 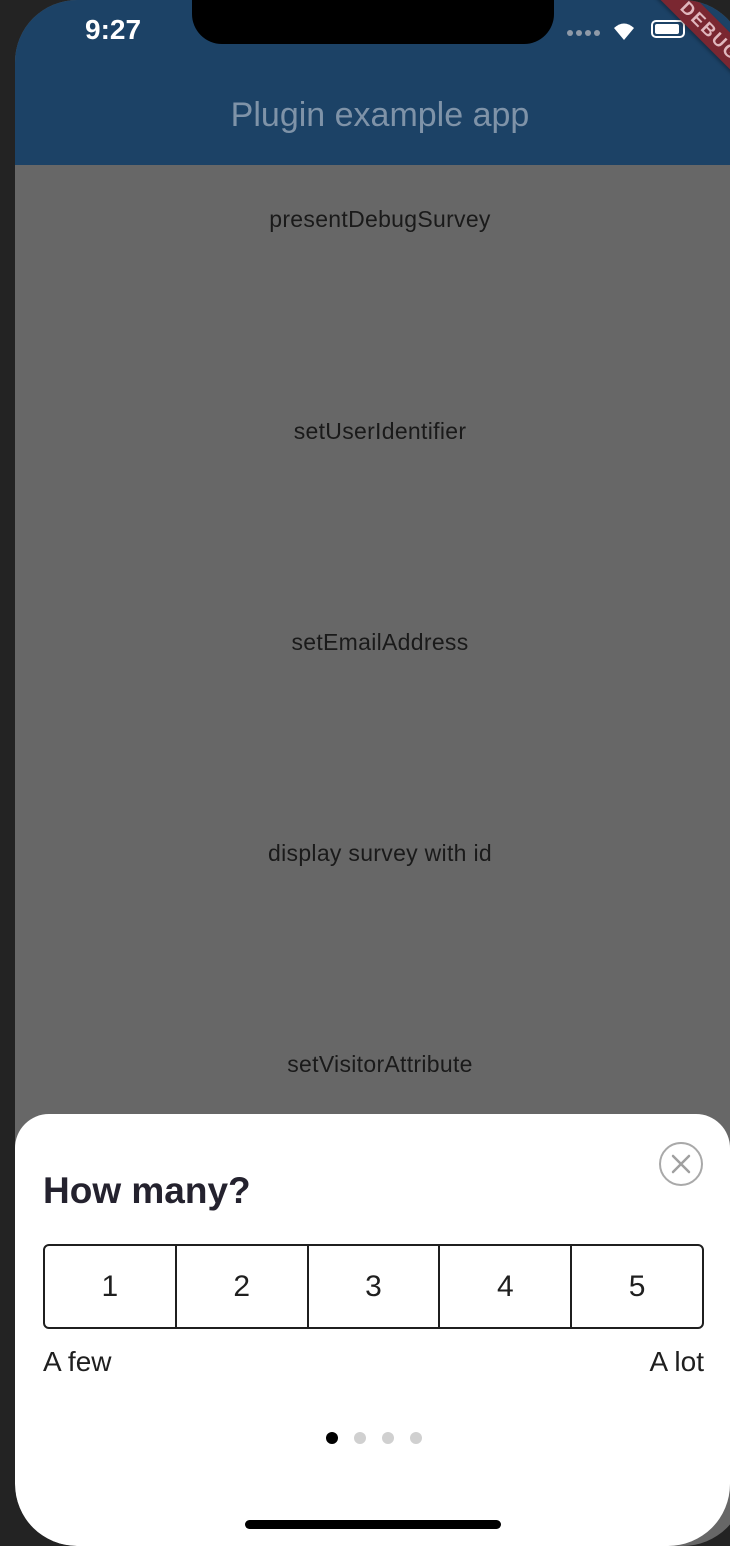 What do you see at coordinates (373, 1524) in the screenshot?
I see `home-indicator` at bounding box center [373, 1524].